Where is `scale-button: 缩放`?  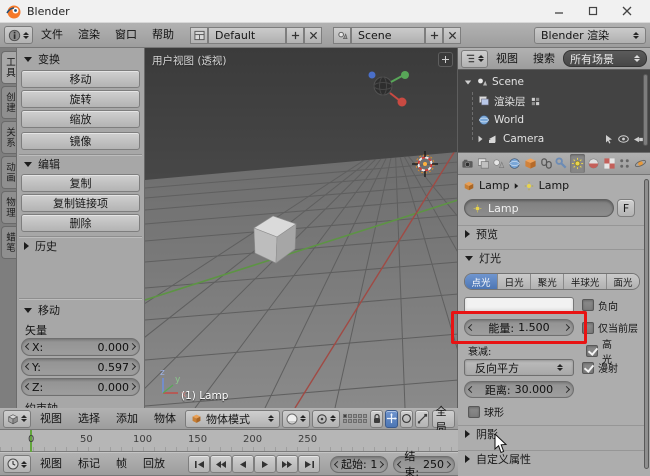
scale-button: 缩放 is located at coordinates (80, 119).